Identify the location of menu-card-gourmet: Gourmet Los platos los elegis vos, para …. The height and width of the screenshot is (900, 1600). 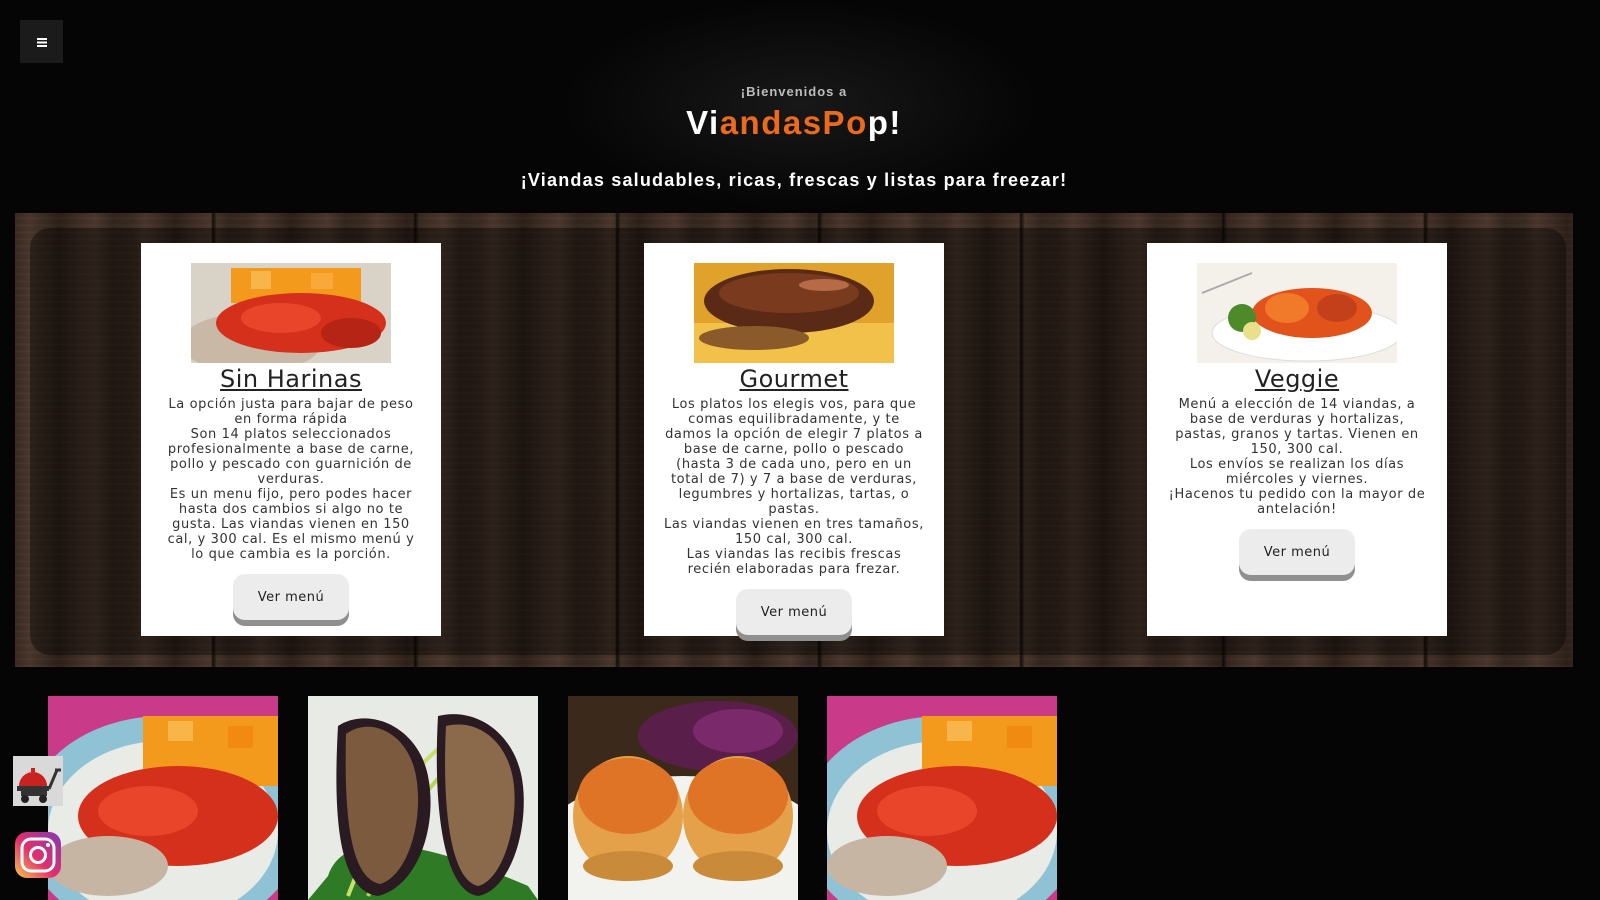
(794, 439).